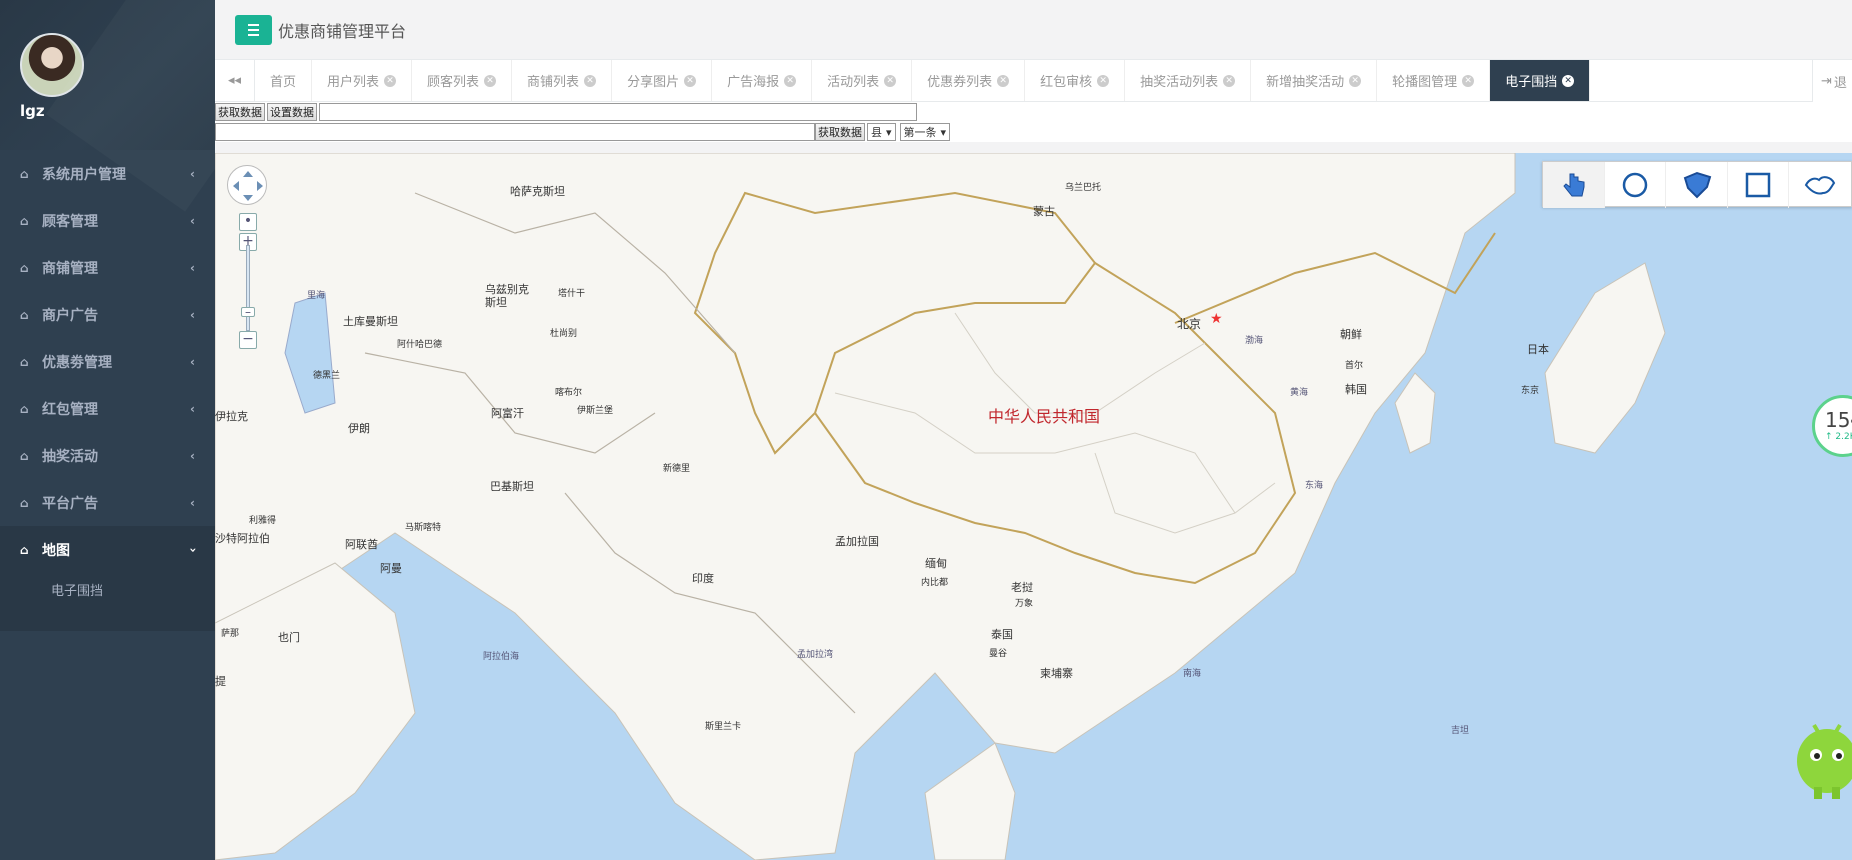 Image resolution: width=1852 pixels, height=860 pixels. What do you see at coordinates (1843, 437) in the screenshot?
I see `speed-rate-value: 2.2K/s` at bounding box center [1843, 437].